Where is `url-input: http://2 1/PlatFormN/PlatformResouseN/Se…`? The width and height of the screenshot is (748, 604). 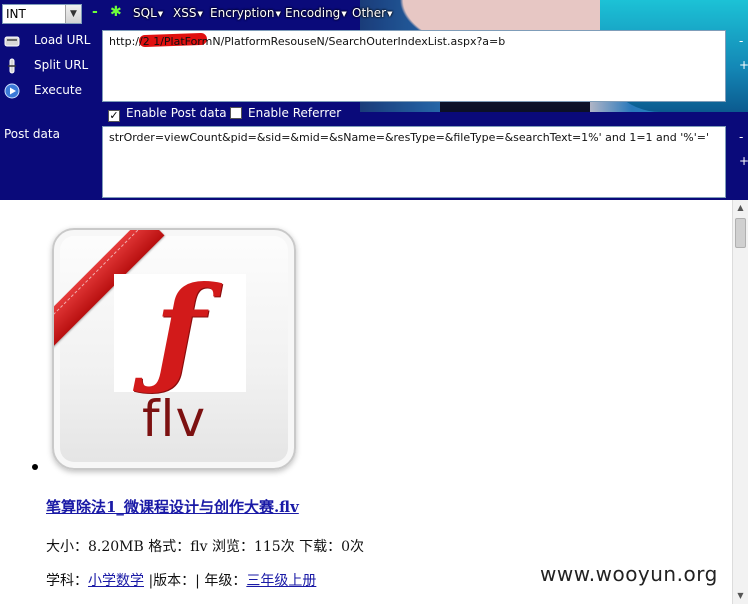
url-input: http://2 1/PlatFormN/PlatformResouseN/Se… is located at coordinates (414, 66).